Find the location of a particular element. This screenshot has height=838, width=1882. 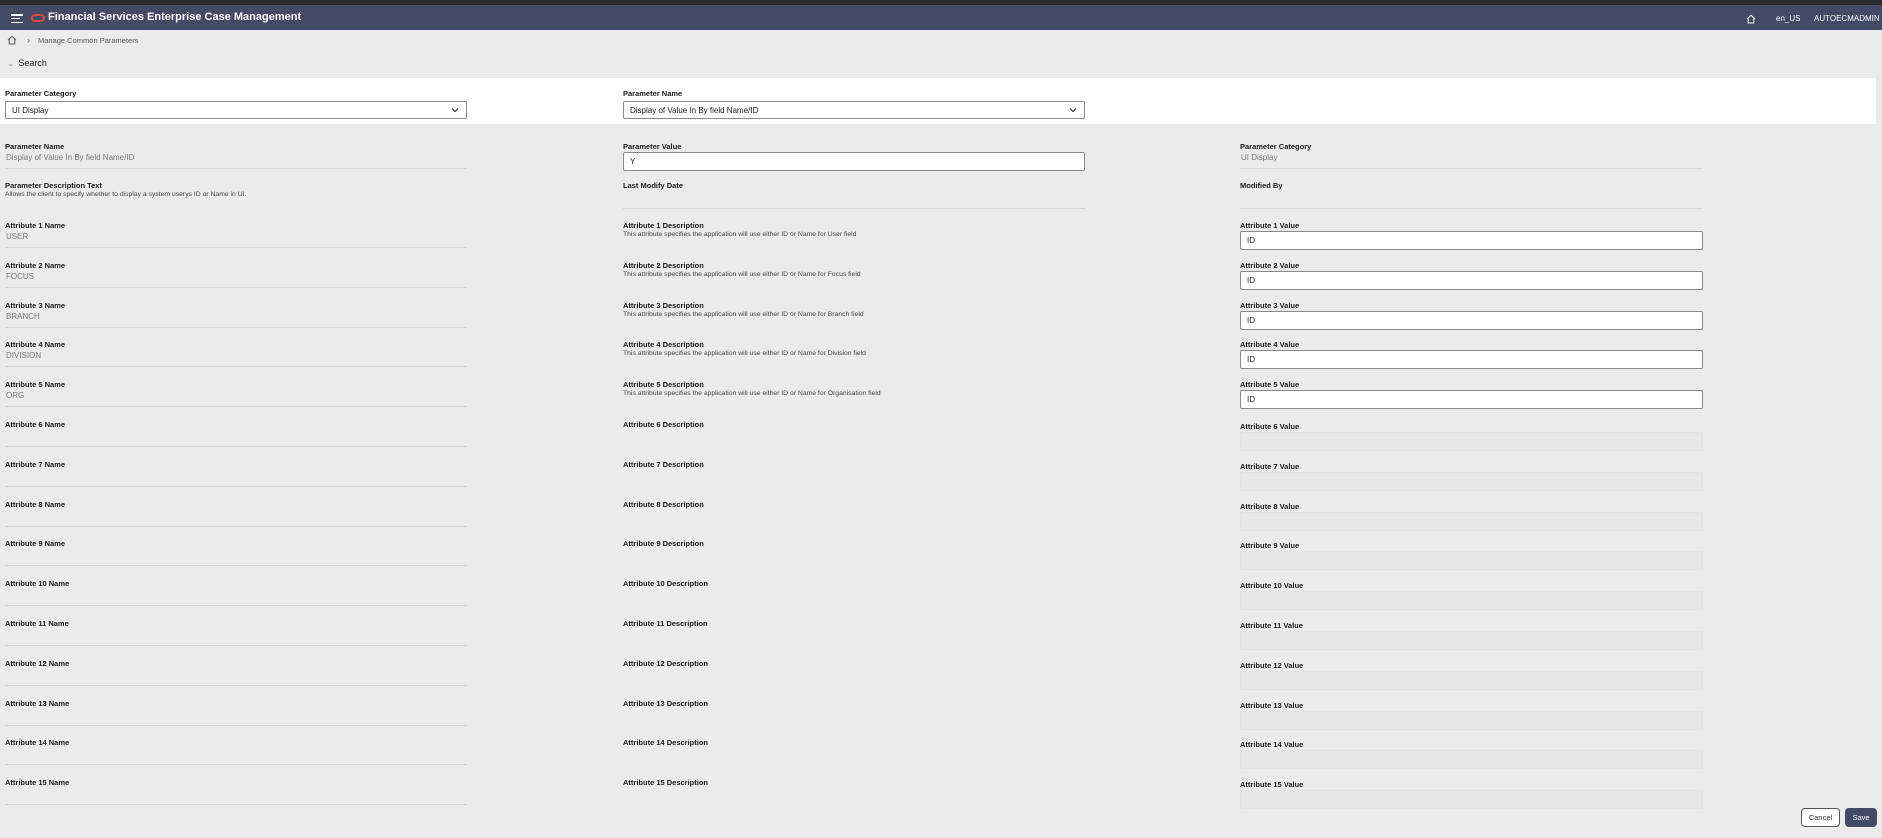

oracle-logo-icon is located at coordinates (38, 18).